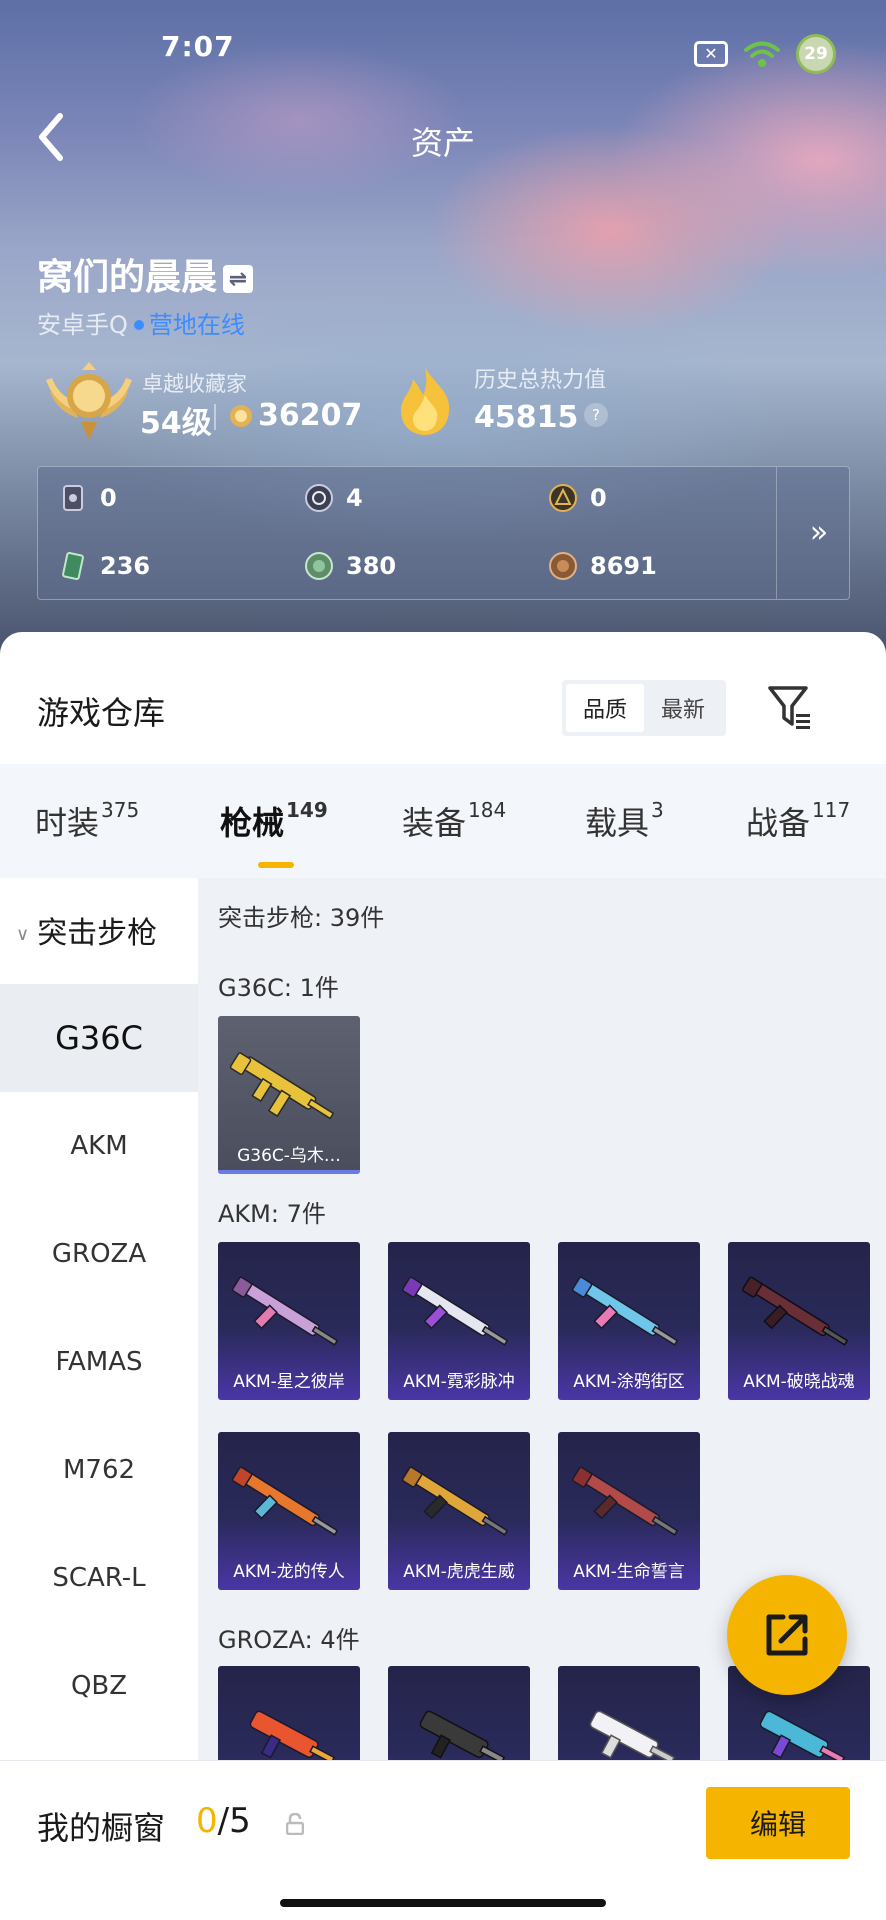 The image size is (886, 1920). What do you see at coordinates (623, 566) in the screenshot?
I see `resource-value: 8691` at bounding box center [623, 566].